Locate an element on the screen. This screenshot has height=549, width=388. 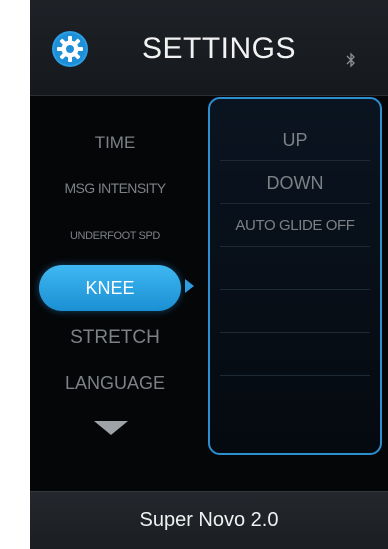
triangle-down-icon is located at coordinates (111, 428).